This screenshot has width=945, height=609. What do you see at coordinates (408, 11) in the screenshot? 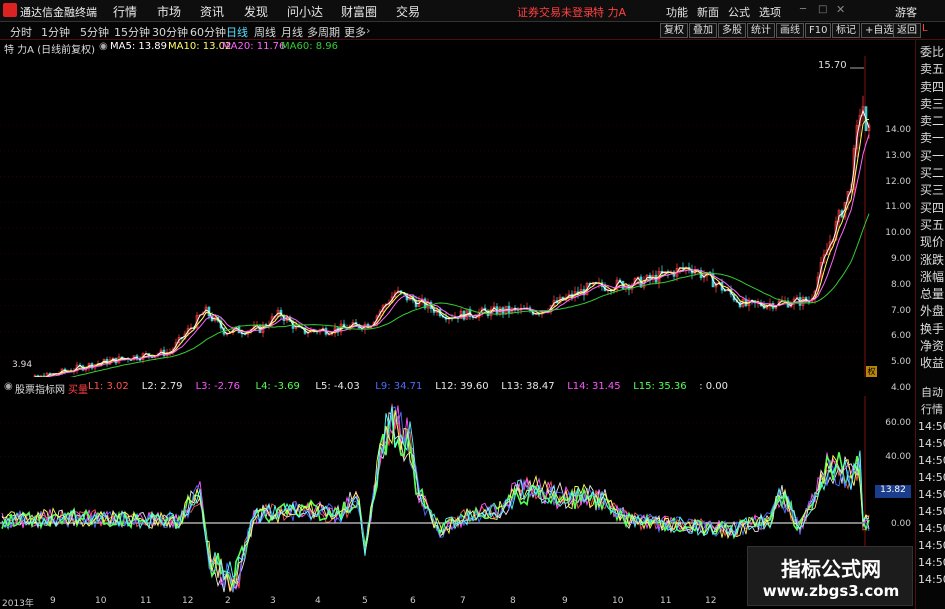
I see `menu-item-trade: 交易` at bounding box center [408, 11].